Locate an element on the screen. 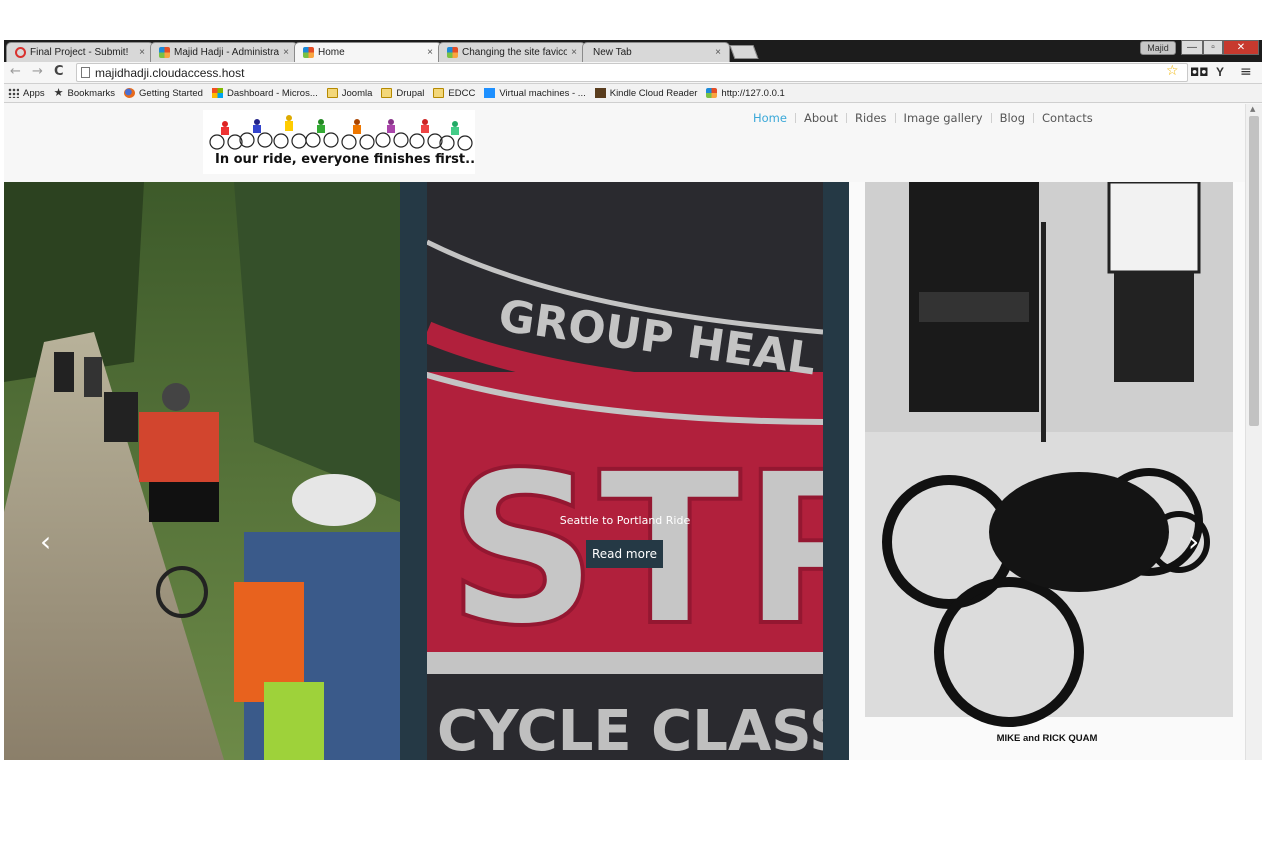  bookmark-drupal: Drupal is located at coordinates (402, 93).